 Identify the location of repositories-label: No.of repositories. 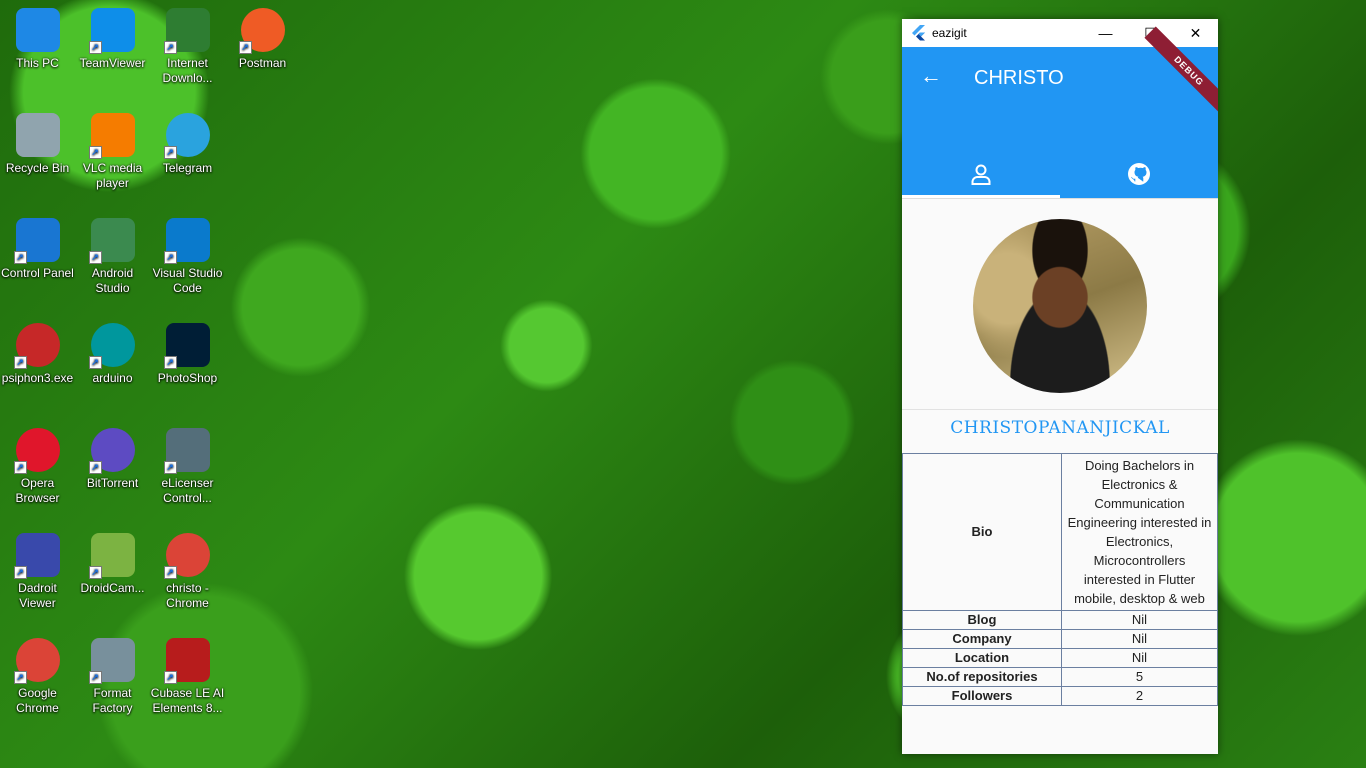
(982, 677).